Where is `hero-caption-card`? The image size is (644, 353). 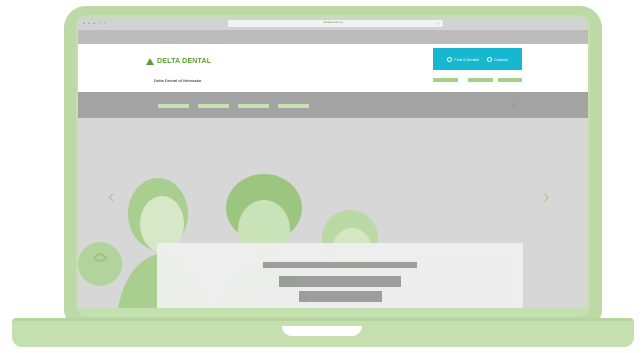
hero-caption-card is located at coordinates (340, 275).